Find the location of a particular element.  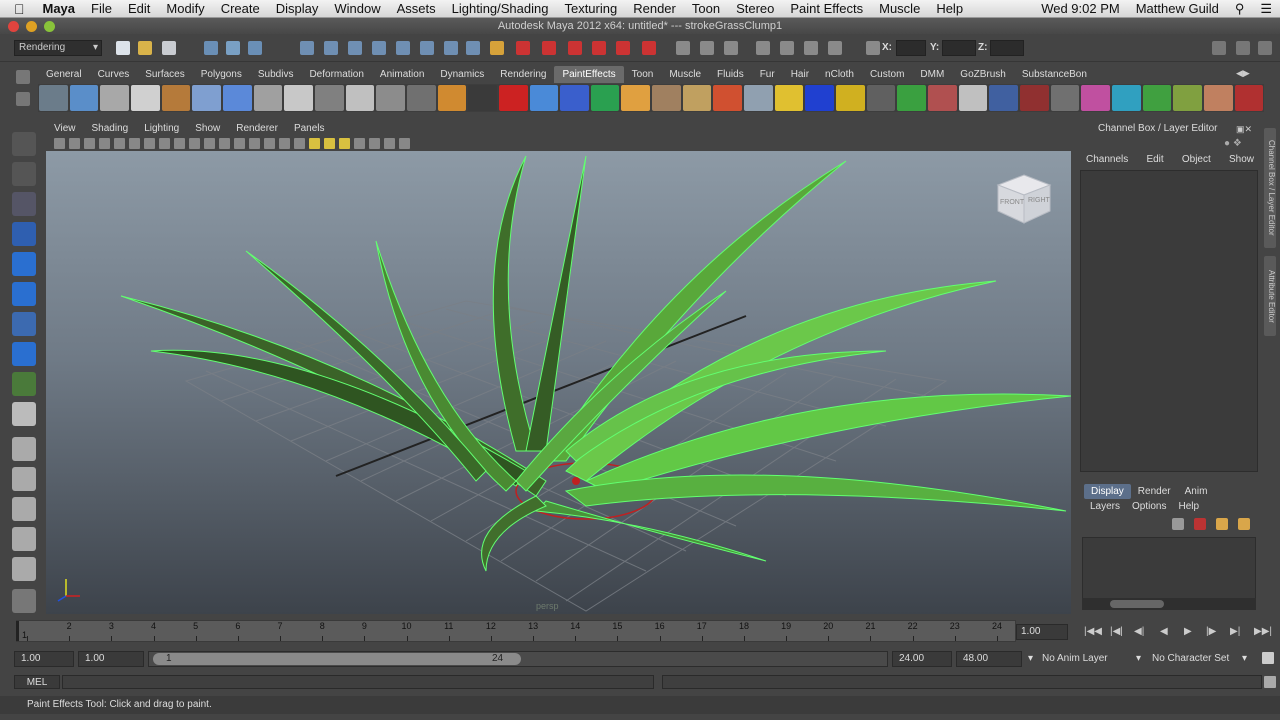

panel-toolbar-button-8-icon is located at coordinates (164, 143).